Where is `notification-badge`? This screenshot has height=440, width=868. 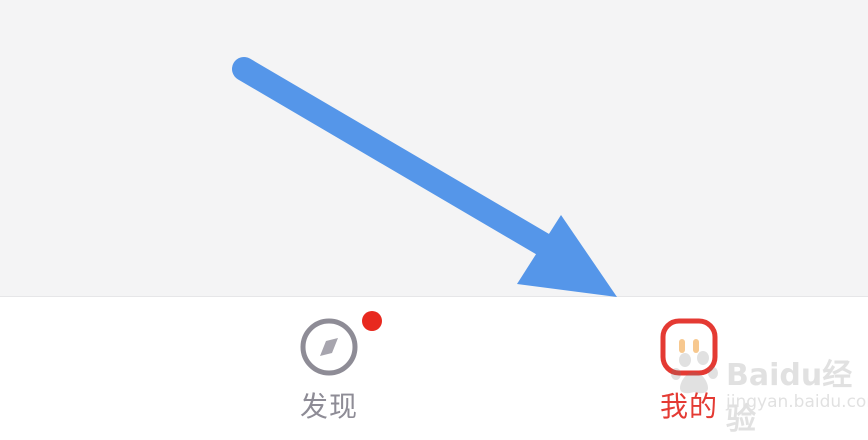 notification-badge is located at coordinates (372, 321).